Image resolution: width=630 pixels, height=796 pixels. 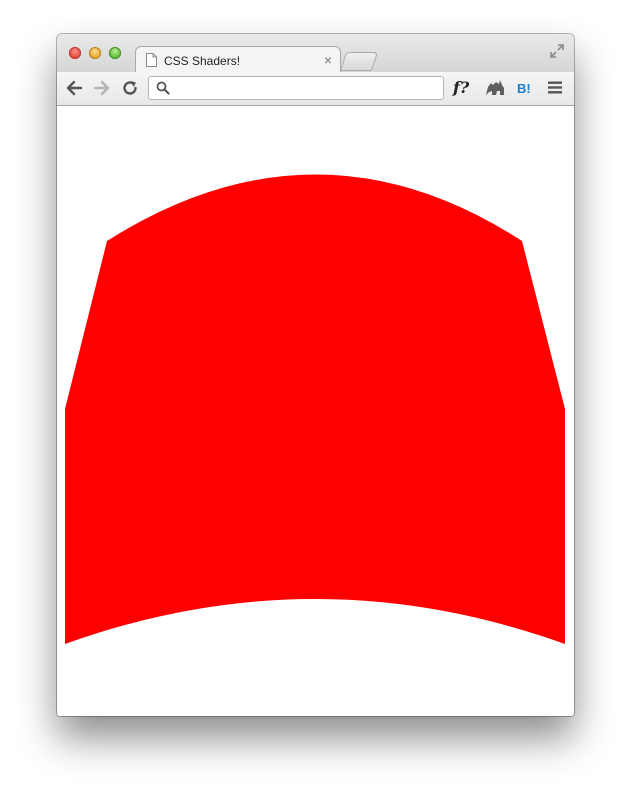 I want to click on tab-close-icon: ×, so click(x=328, y=60).